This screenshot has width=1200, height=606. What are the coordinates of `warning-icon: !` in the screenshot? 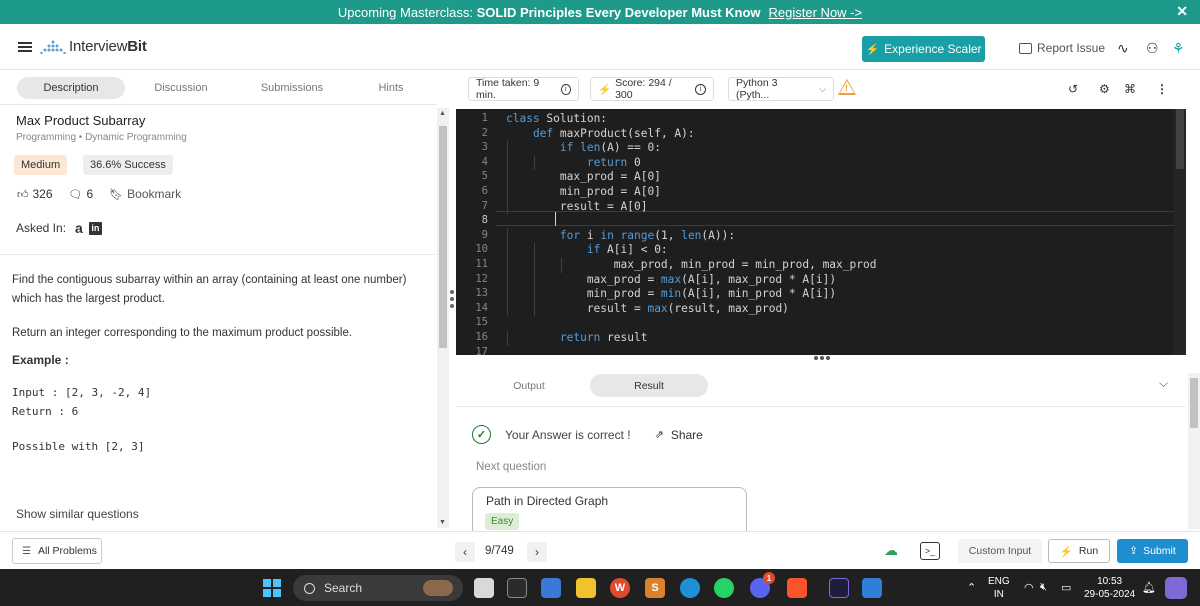 It's located at (847, 87).